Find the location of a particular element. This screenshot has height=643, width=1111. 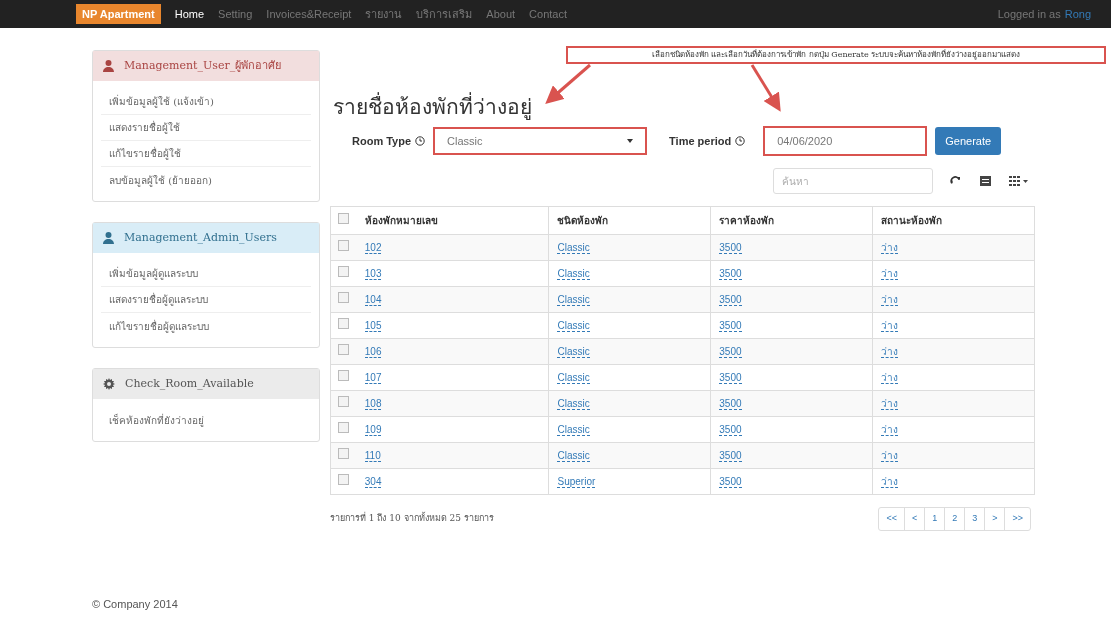

page-link: << is located at coordinates (891, 519).